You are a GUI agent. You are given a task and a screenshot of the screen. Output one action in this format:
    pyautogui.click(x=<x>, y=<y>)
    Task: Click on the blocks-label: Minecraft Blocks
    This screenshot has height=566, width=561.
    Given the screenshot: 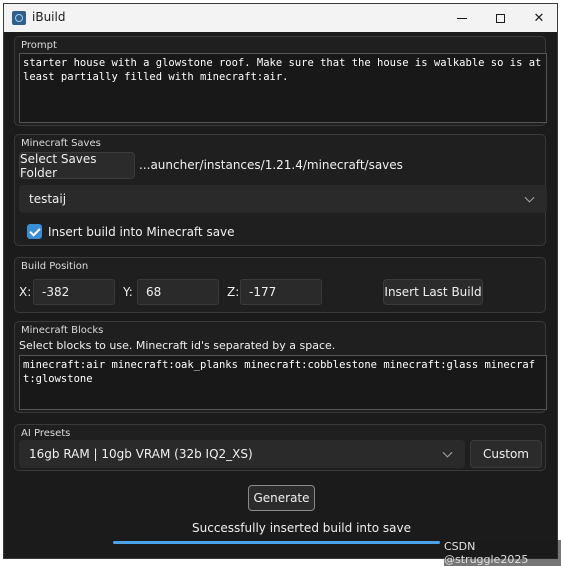 What is the action you would take?
    pyautogui.click(x=62, y=330)
    